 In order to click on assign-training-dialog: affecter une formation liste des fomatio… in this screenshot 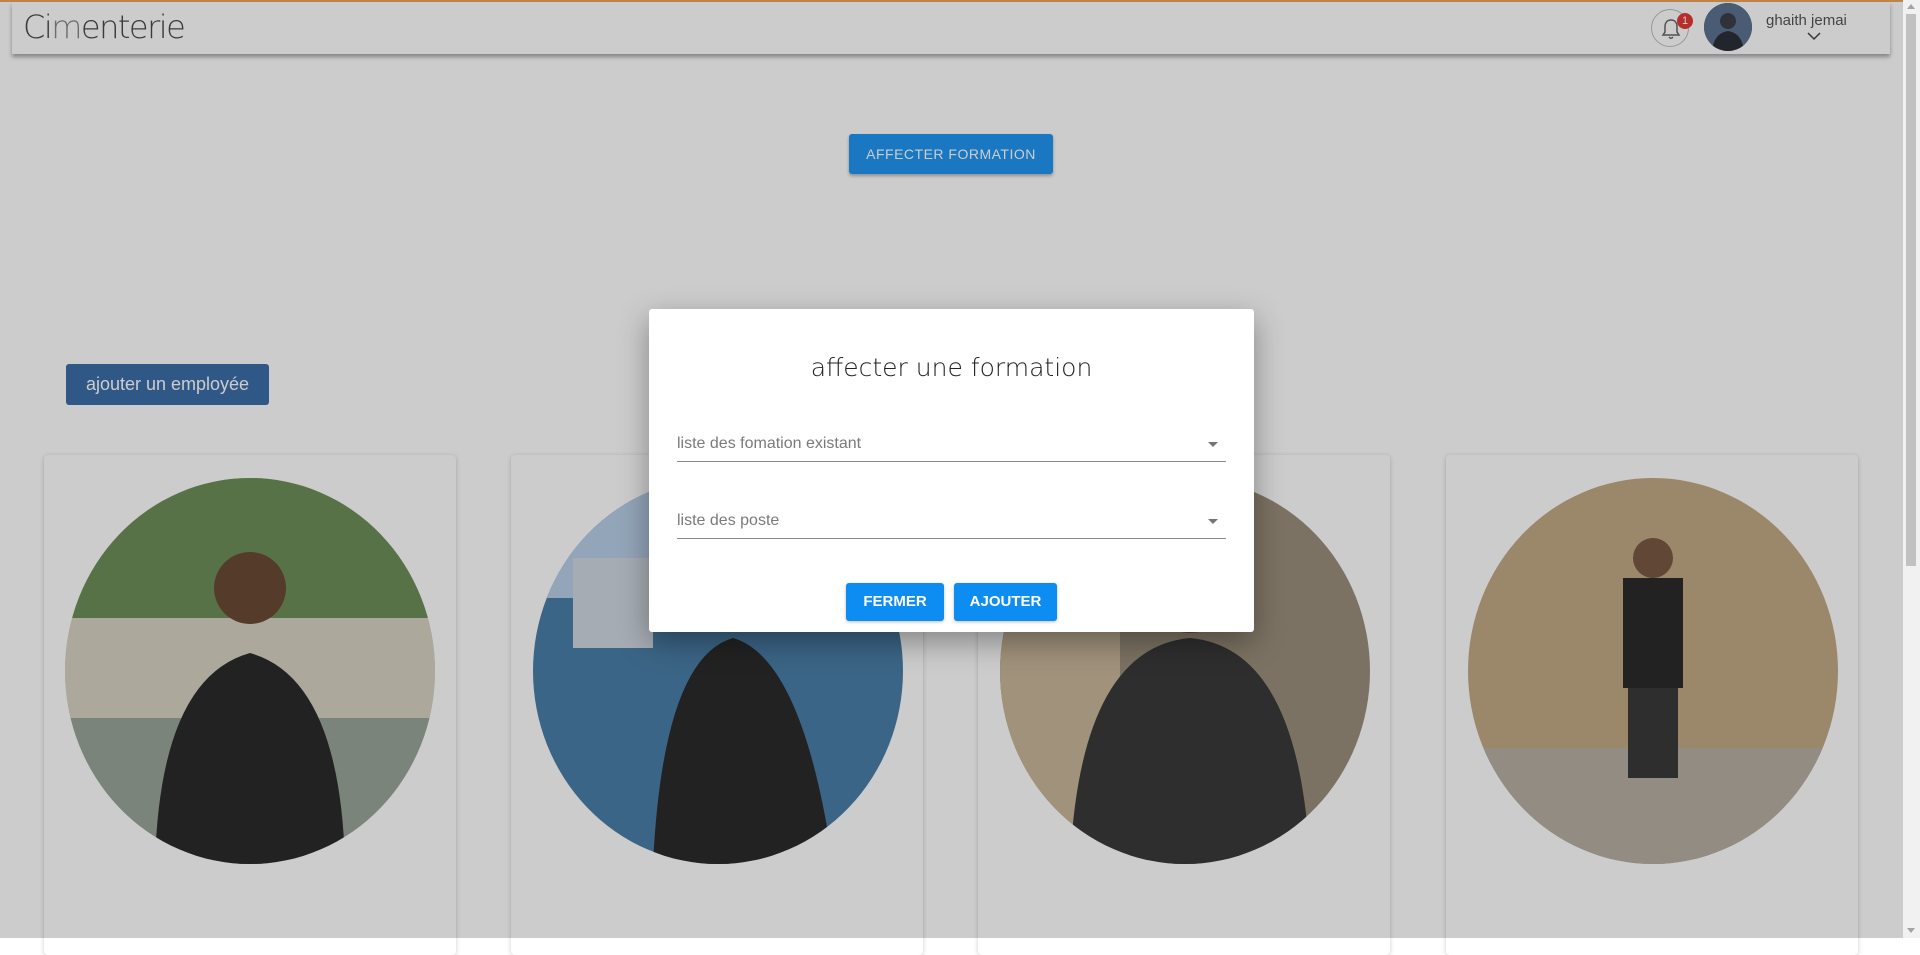, I will do `click(951, 470)`.